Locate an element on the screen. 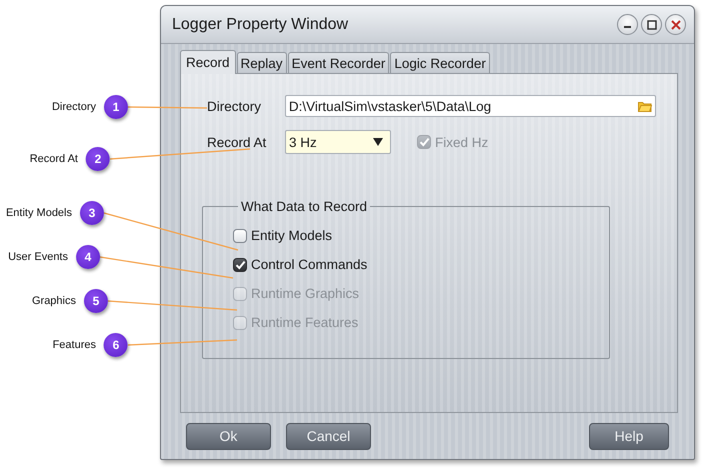 Image resolution: width=705 pixels, height=469 pixels. record-at-label: Record At is located at coordinates (237, 142).